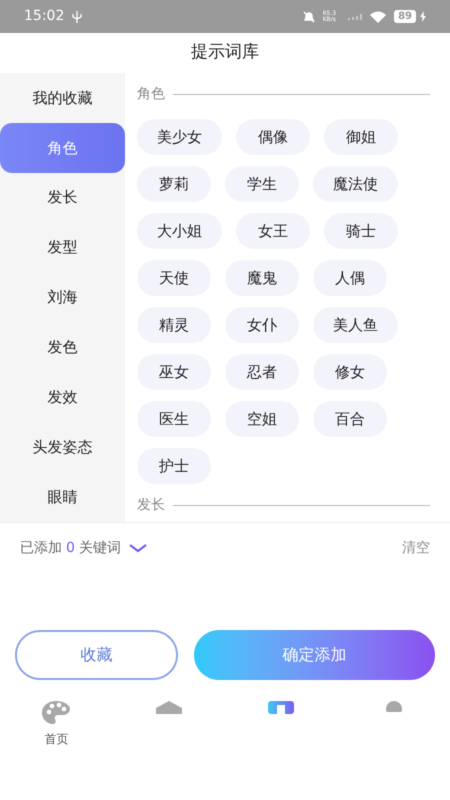 The image size is (450, 800). Describe the element at coordinates (416, 548) in the screenshot. I see `clear-button: 清空` at that location.